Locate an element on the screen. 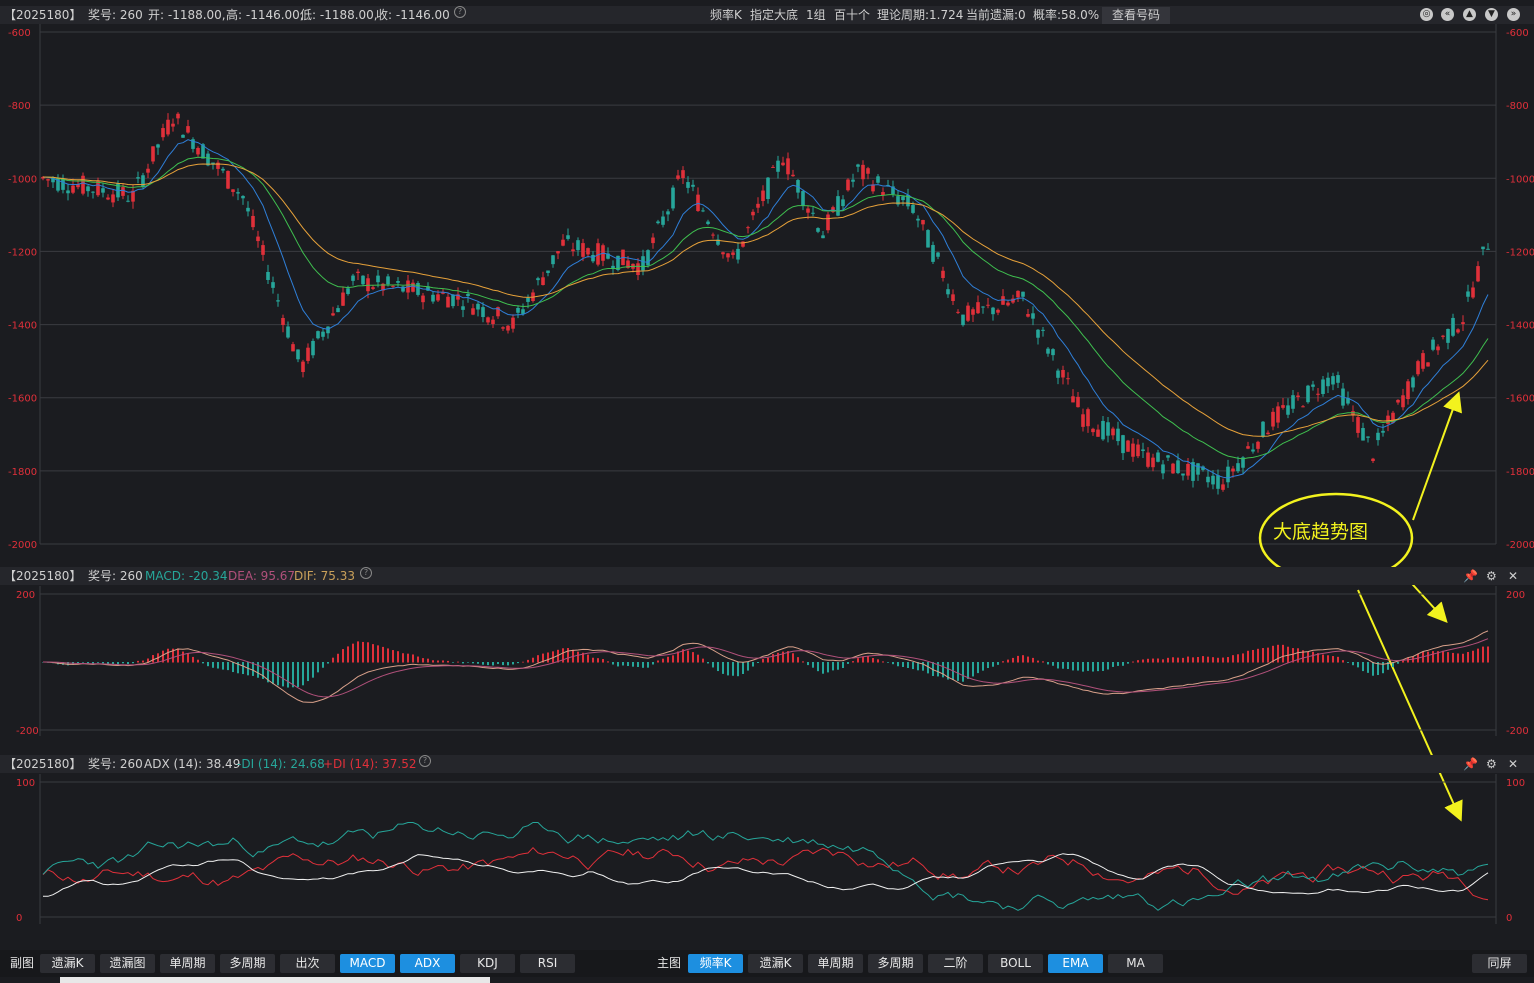 This screenshot has width=1534, height=983. btn-multi-cycle: 多周期 is located at coordinates (247, 963).